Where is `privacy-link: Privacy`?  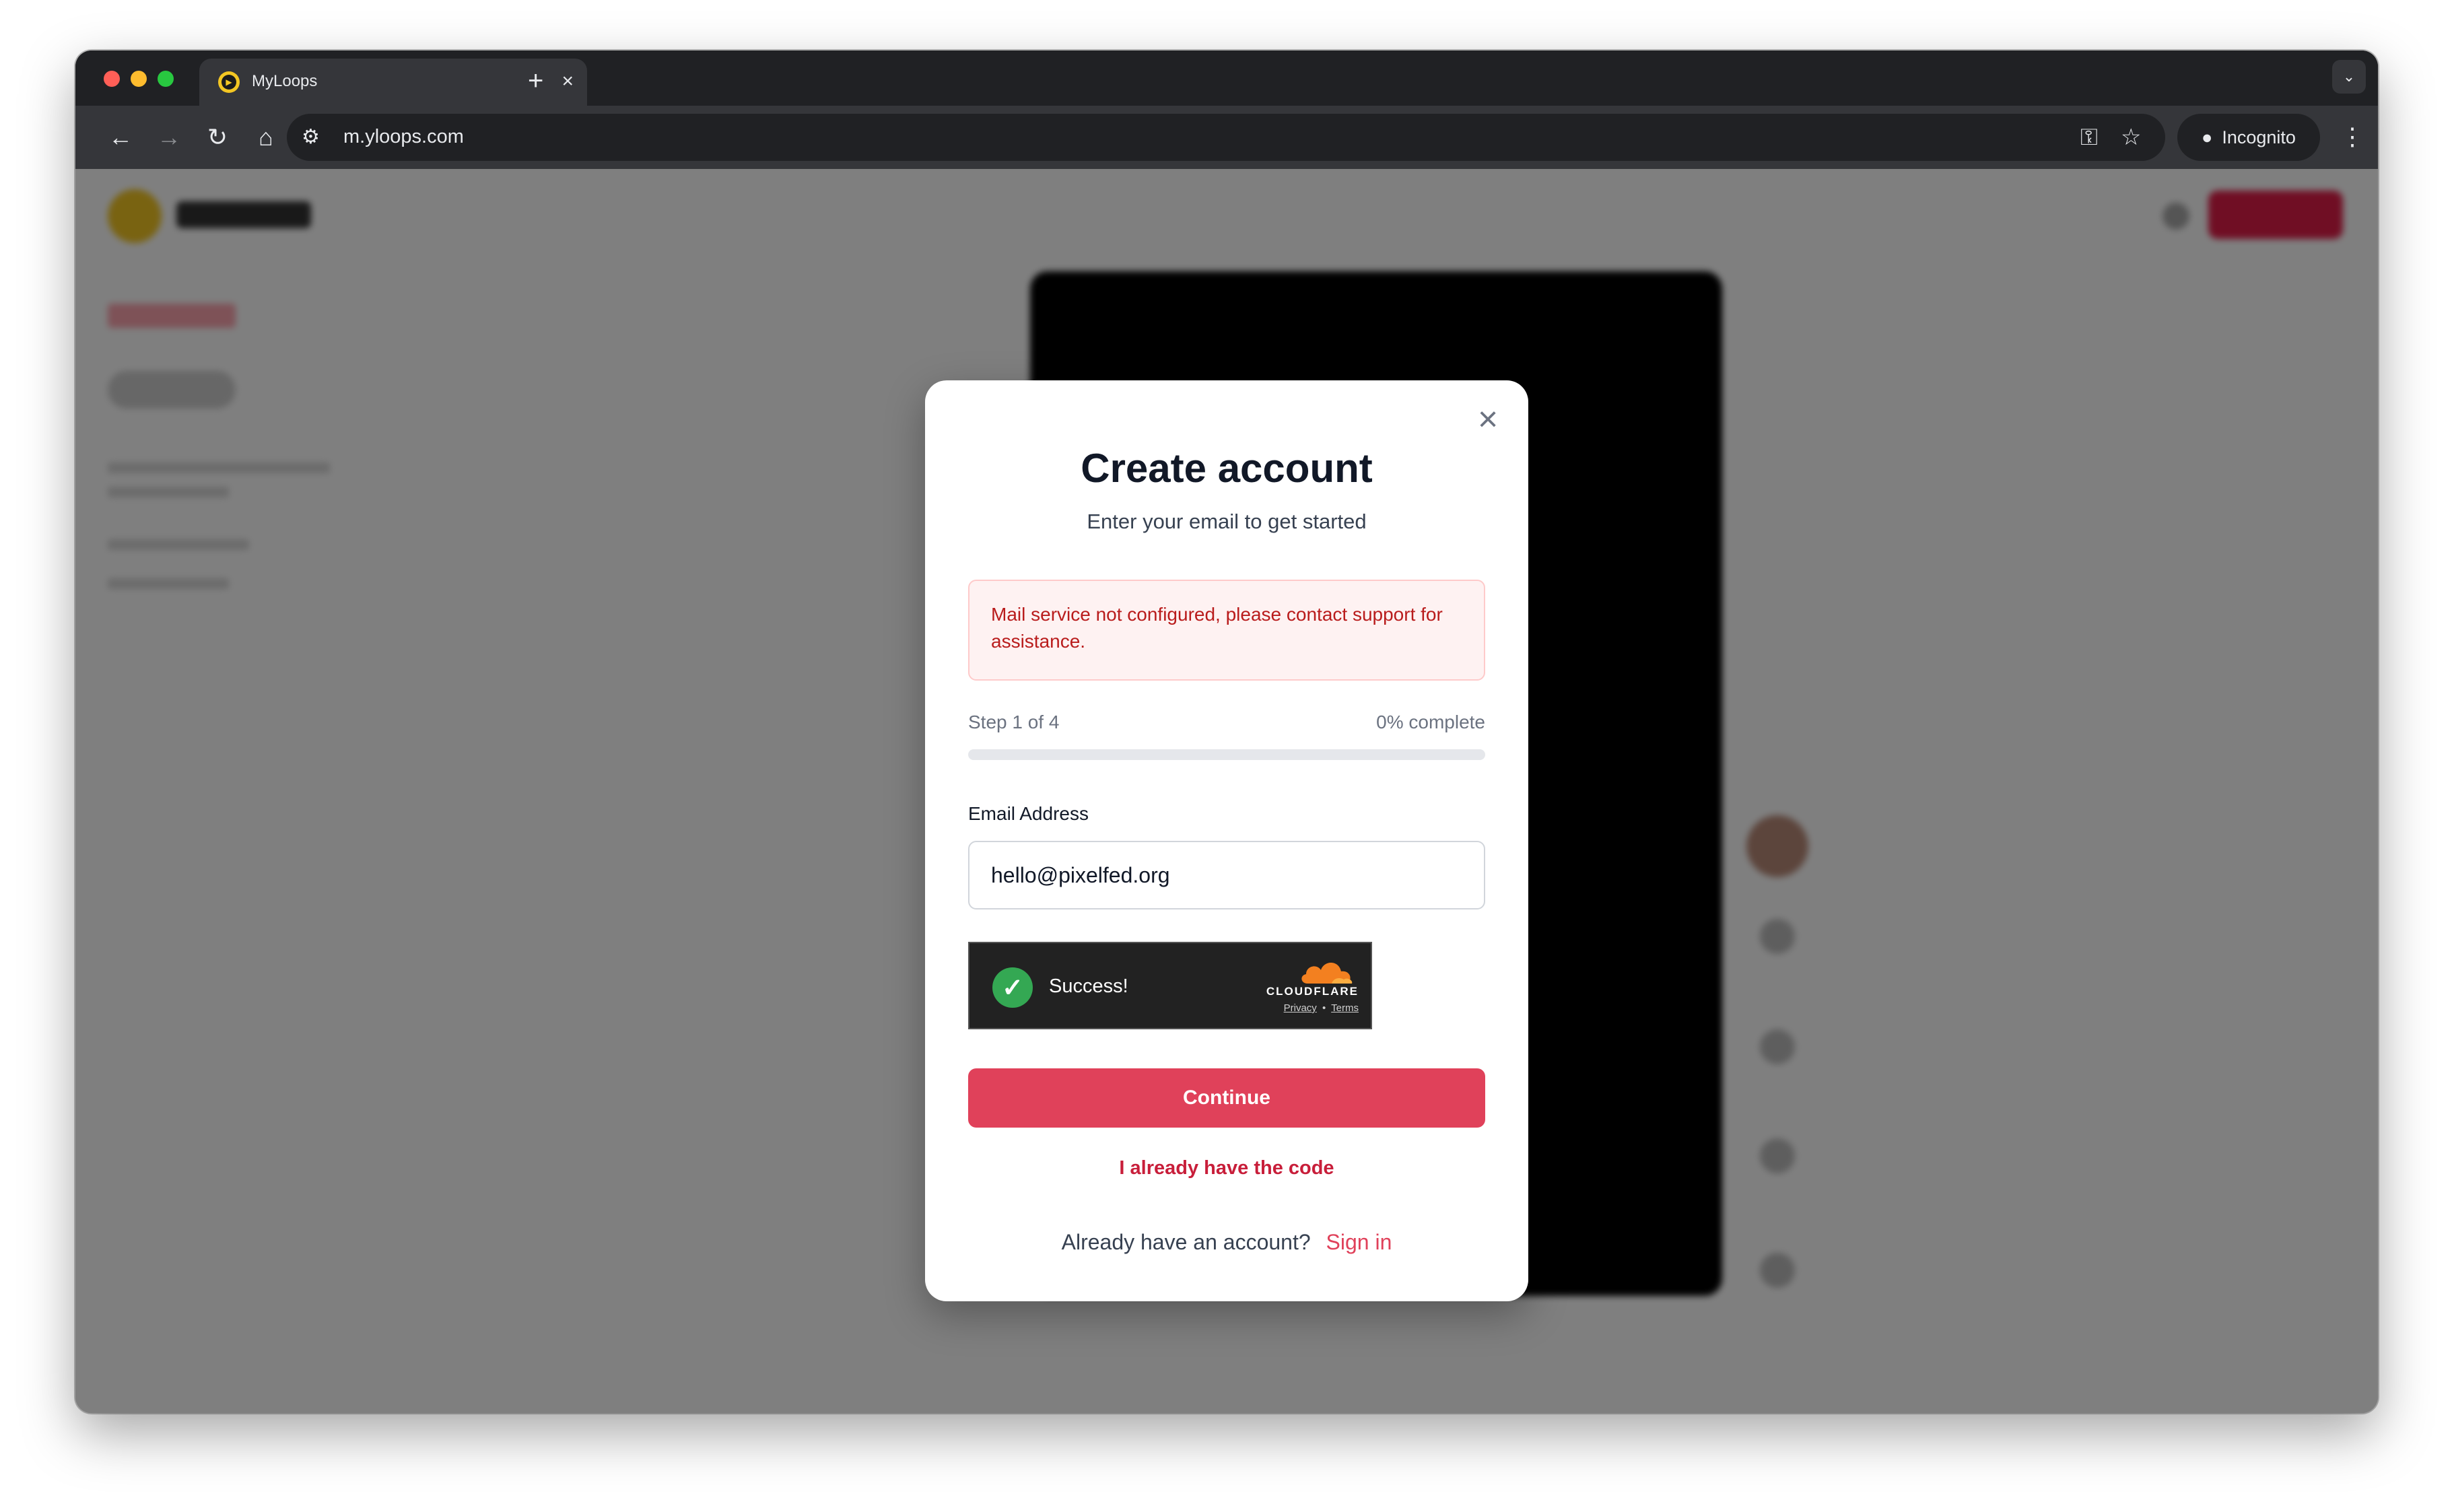
privacy-link: Privacy is located at coordinates (1300, 1008).